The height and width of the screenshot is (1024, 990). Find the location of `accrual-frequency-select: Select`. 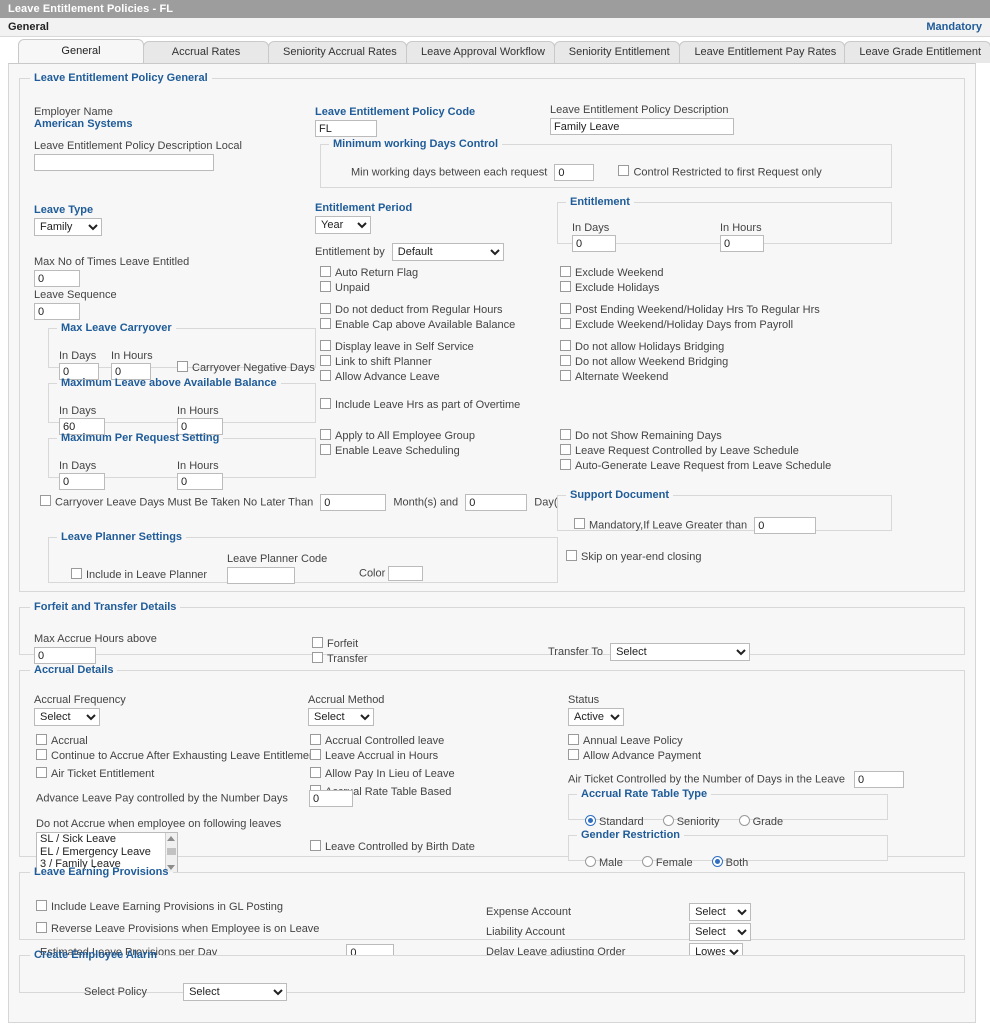

accrual-frequency-select: Select is located at coordinates (67, 717).